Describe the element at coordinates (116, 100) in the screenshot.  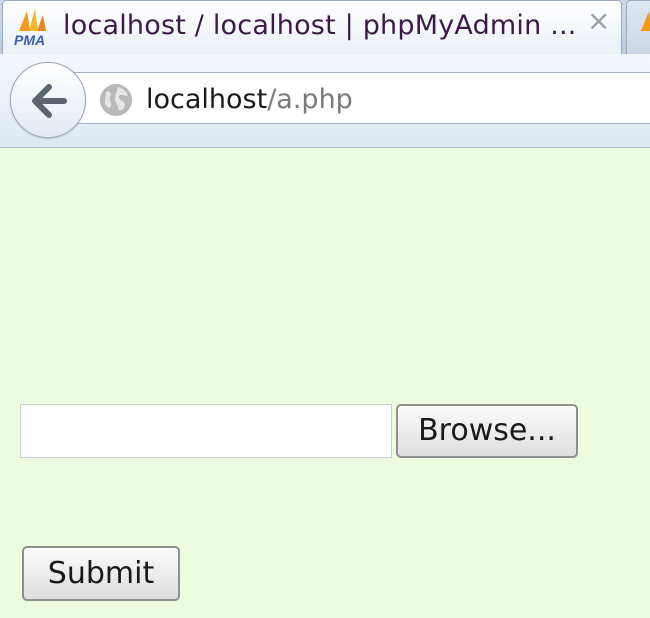
I see `globe-icon` at that location.